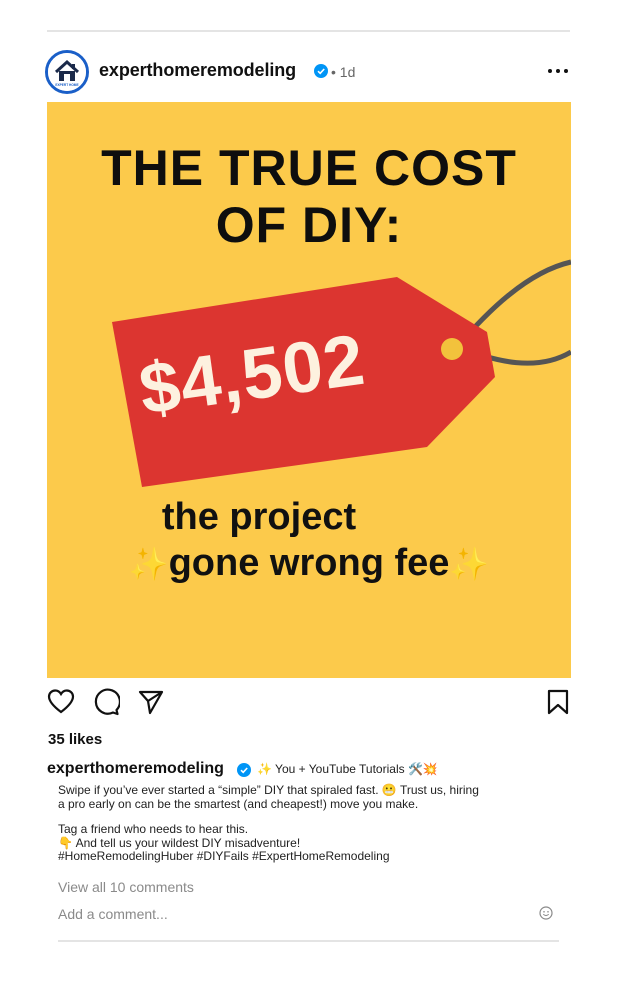  Describe the element at coordinates (343, 72) in the screenshot. I see `post-time: • 1d` at that location.